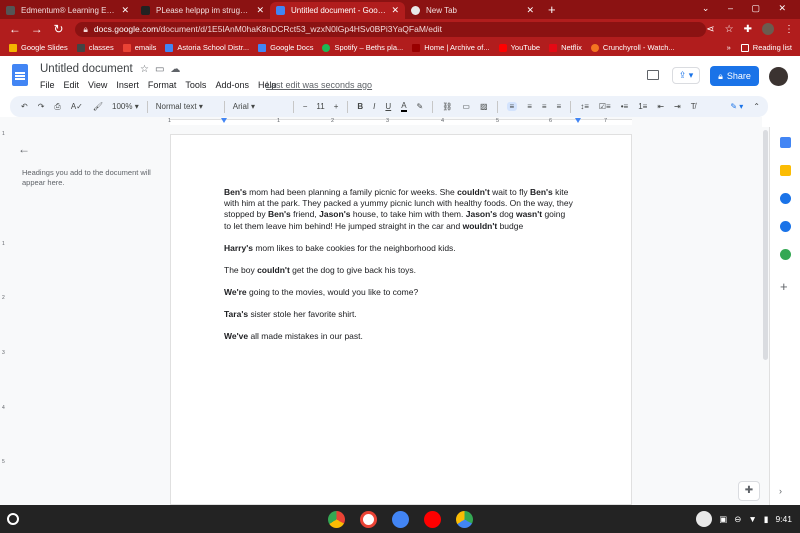  Describe the element at coordinates (756, 106) in the screenshot. I see `collapse-menus-icon: ⌃` at that location.